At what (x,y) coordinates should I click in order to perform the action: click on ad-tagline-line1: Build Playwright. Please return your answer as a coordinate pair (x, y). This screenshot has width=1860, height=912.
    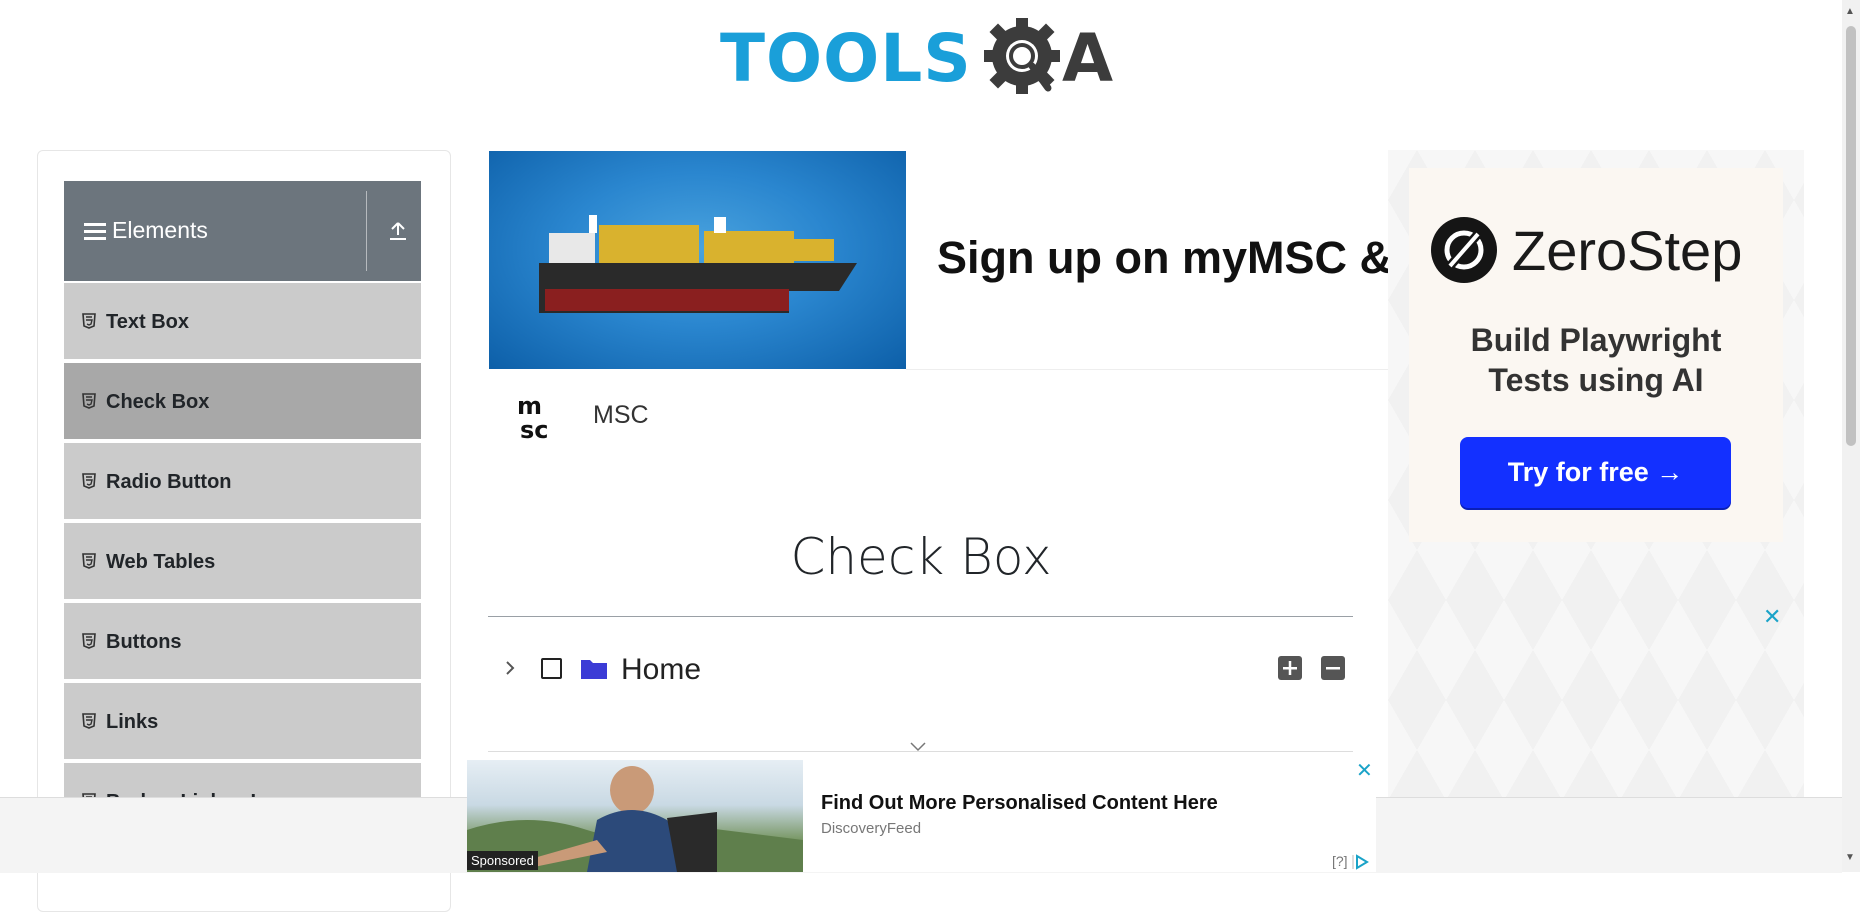
    Looking at the image, I should click on (1596, 340).